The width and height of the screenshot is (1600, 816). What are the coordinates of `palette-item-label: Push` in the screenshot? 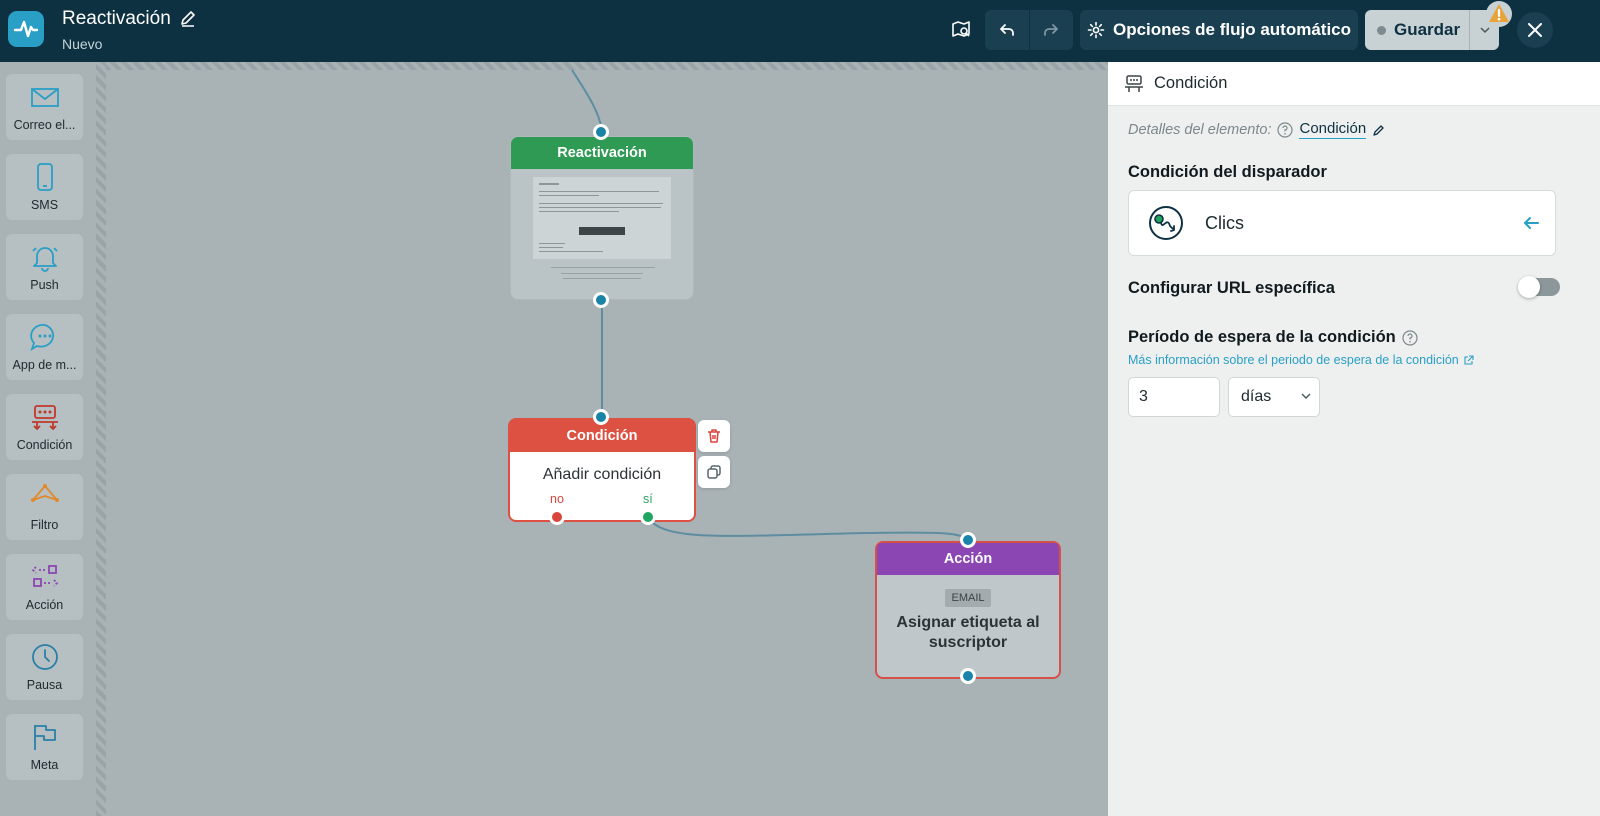 It's located at (44, 285).